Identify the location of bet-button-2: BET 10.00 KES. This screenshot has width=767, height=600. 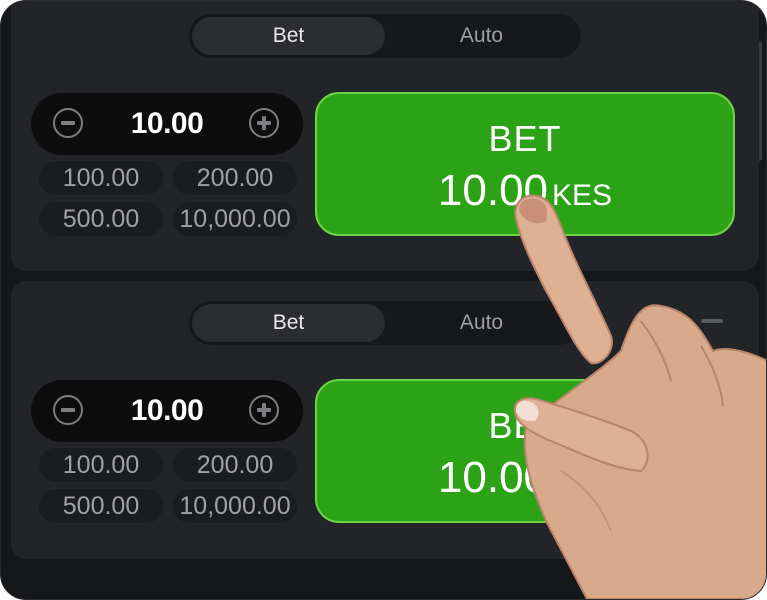
(525, 451).